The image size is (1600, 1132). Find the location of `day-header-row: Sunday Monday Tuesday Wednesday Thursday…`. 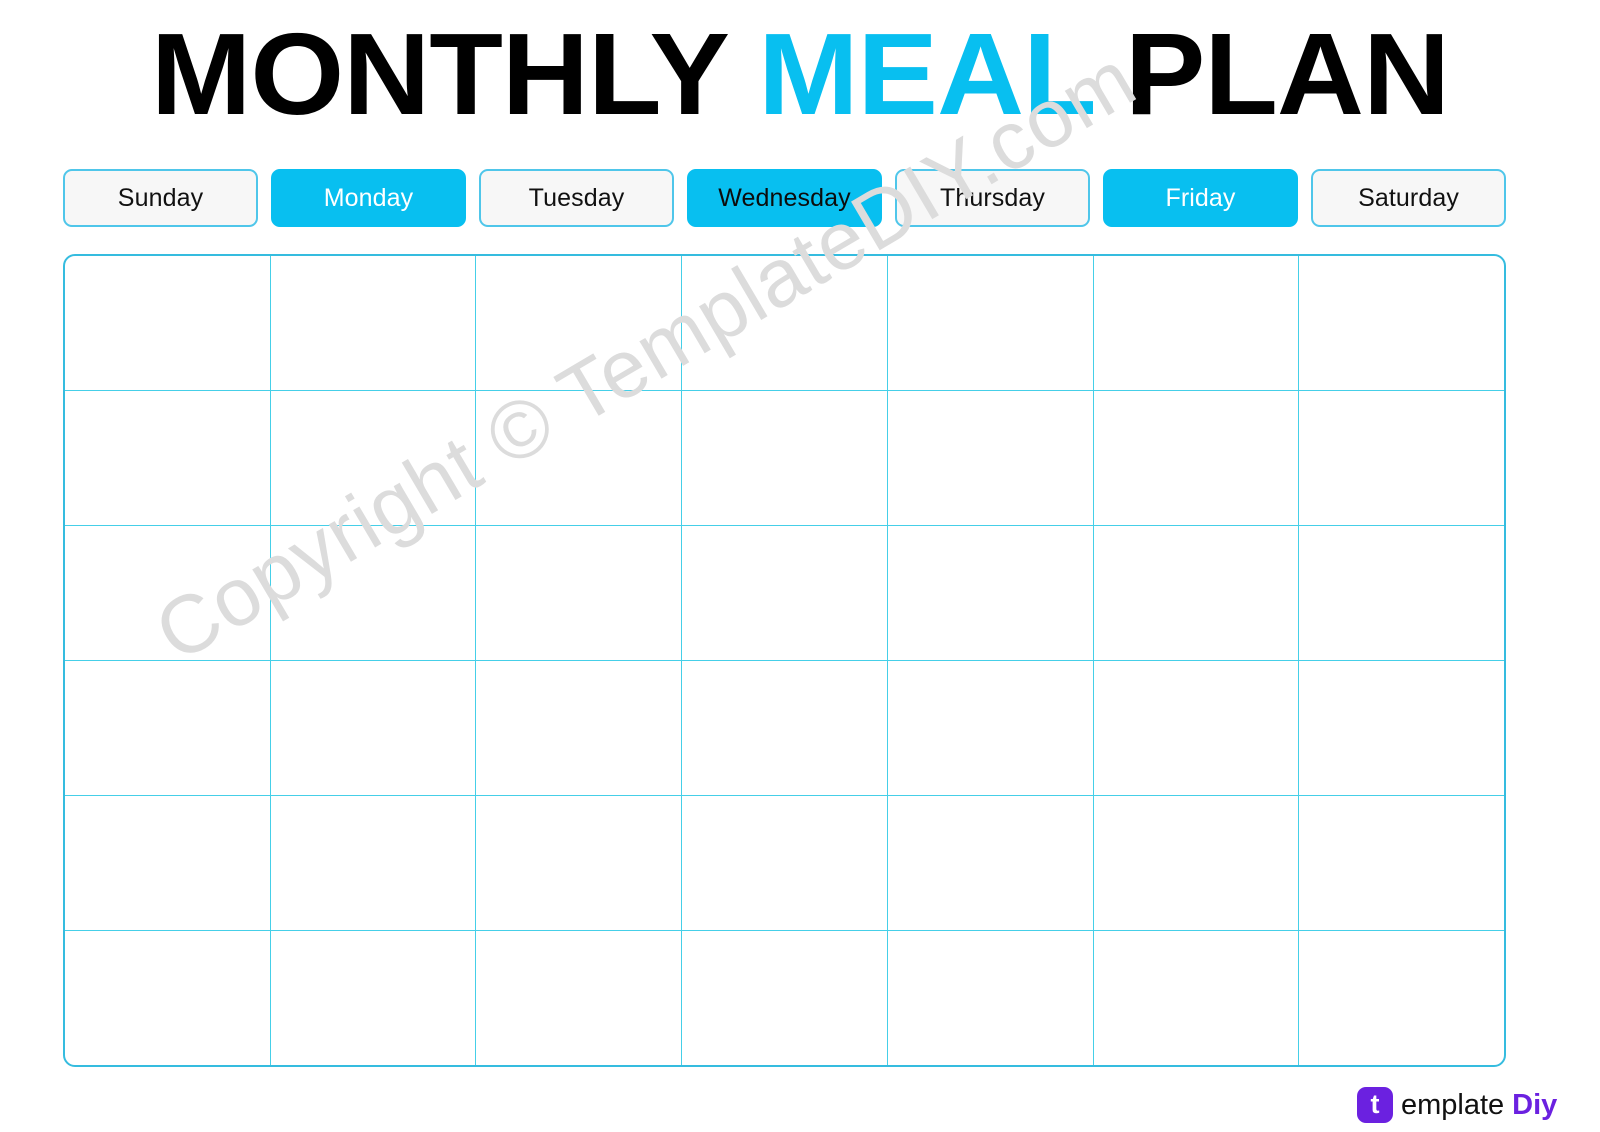

day-header-row: Sunday Monday Tuesday Wednesday Thursday… is located at coordinates (784, 198).